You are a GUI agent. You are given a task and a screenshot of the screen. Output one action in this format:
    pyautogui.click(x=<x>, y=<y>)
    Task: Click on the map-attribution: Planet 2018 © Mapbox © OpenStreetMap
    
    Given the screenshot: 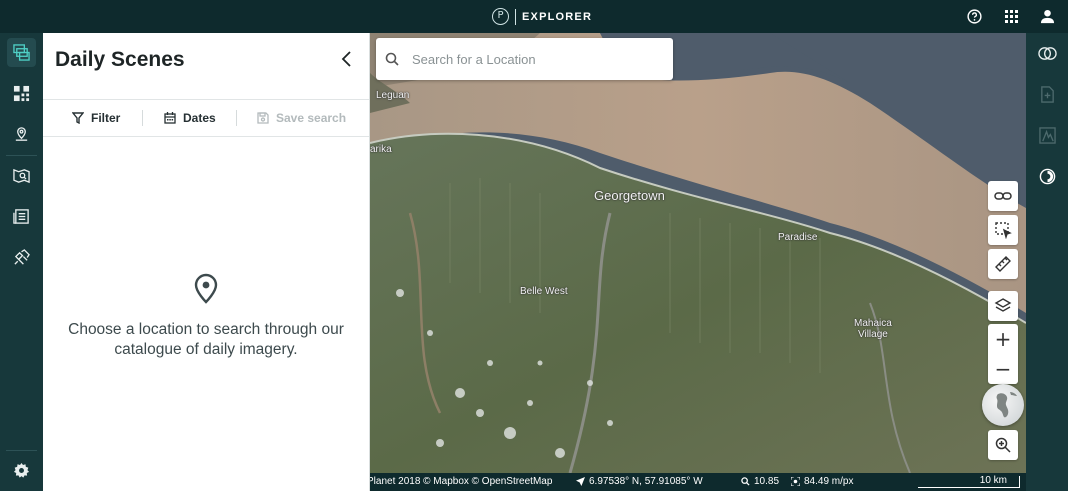 What is the action you would take?
    pyautogui.click(x=470, y=481)
    